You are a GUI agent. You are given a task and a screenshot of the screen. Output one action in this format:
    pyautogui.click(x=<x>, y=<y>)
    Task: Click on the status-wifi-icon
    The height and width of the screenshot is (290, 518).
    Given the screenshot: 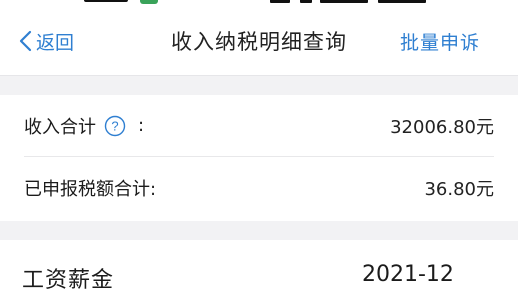 What is the action you would take?
    pyautogui.click(x=306, y=1)
    